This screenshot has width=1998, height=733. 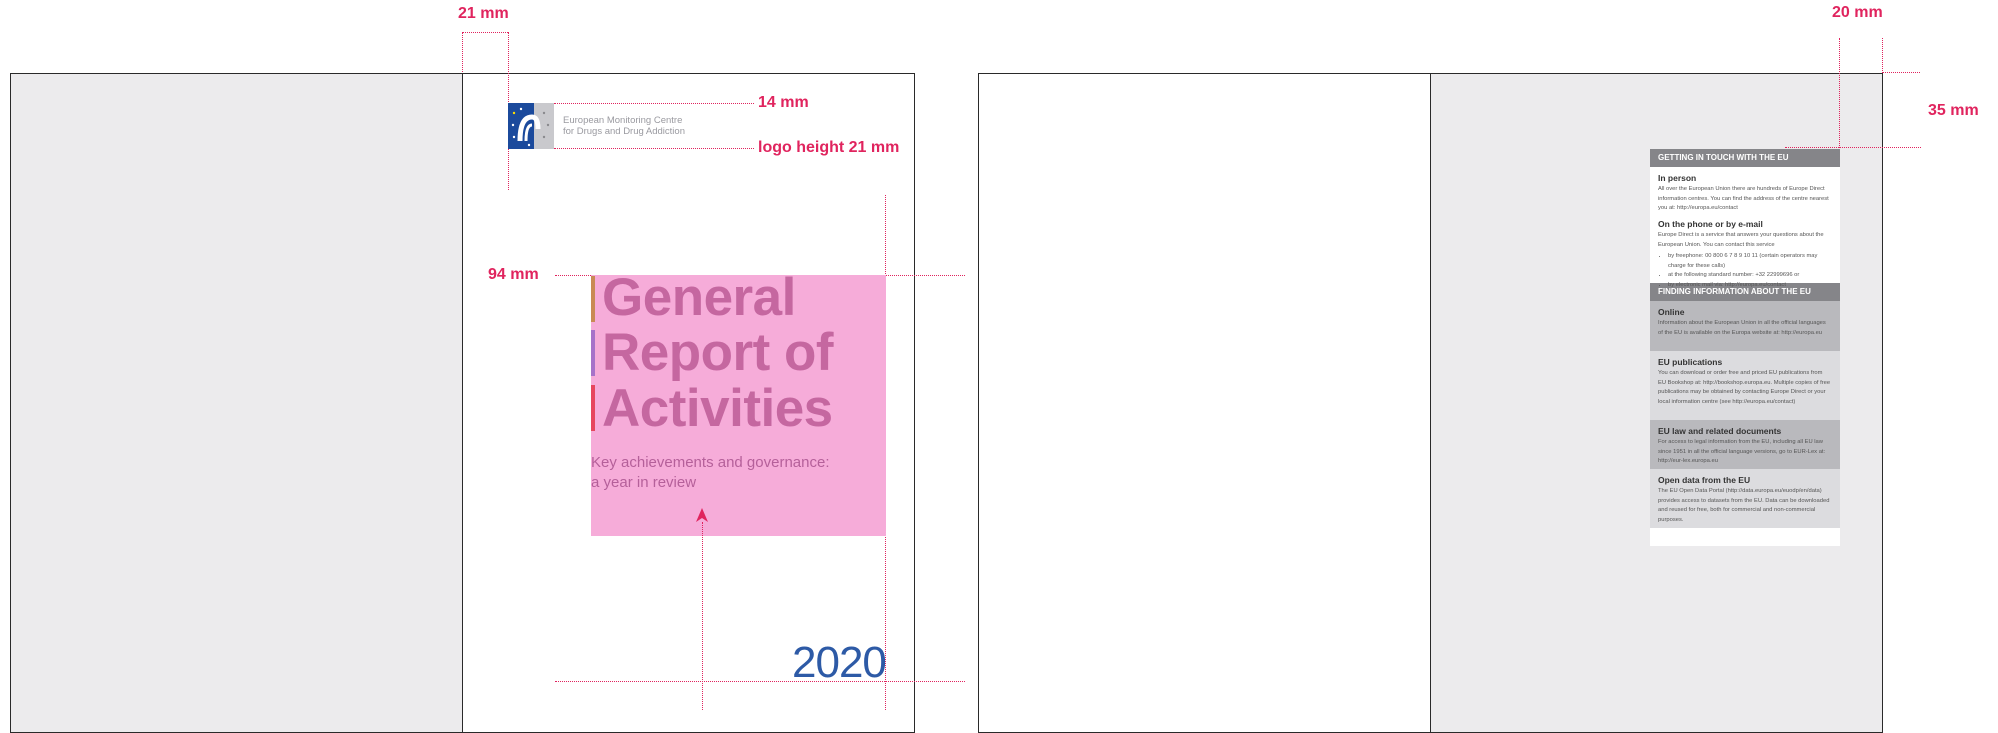 I want to click on dimension-logo-top: 14 mm, so click(x=783, y=102).